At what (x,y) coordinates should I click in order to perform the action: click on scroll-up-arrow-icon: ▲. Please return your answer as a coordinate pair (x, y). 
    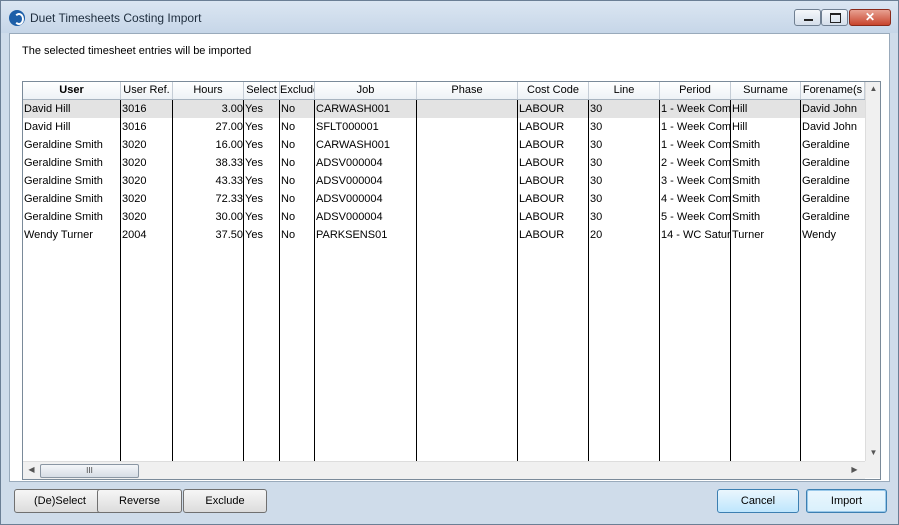
    Looking at the image, I should click on (873, 88).